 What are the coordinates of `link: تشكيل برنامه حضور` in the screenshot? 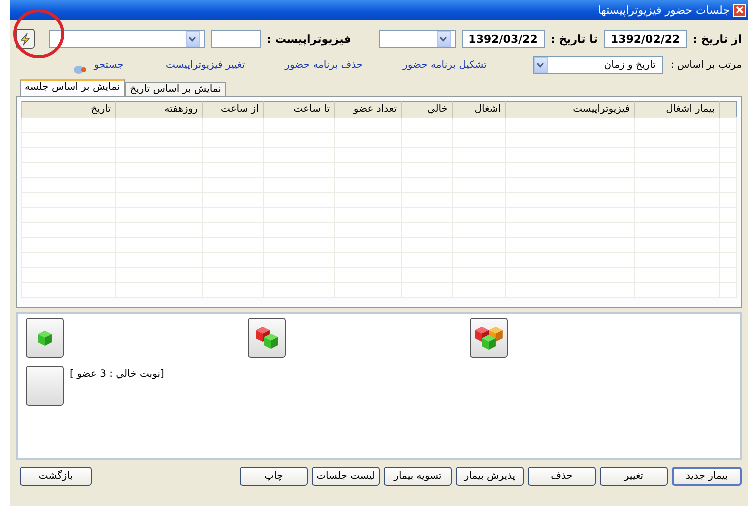 It's located at (445, 65).